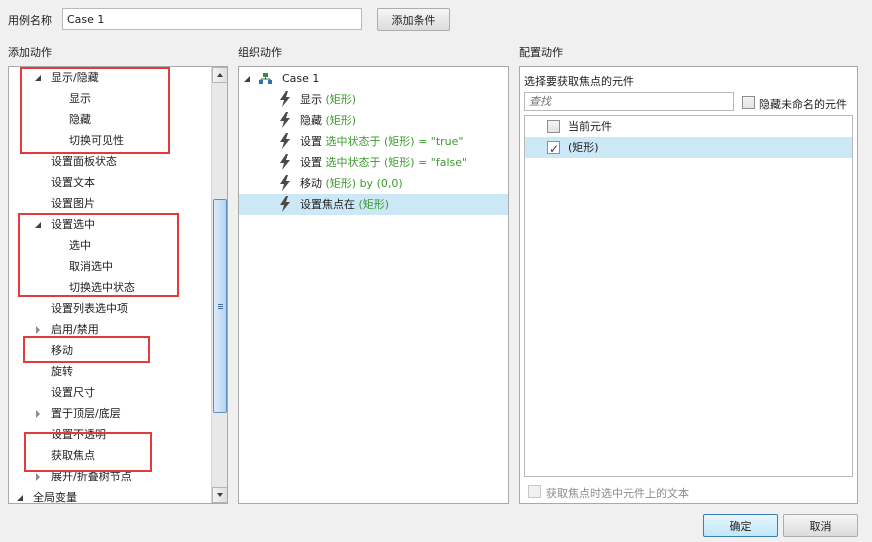  Describe the element at coordinates (55, 497) in the screenshot. I see `action-item-label: 全局变量` at that location.